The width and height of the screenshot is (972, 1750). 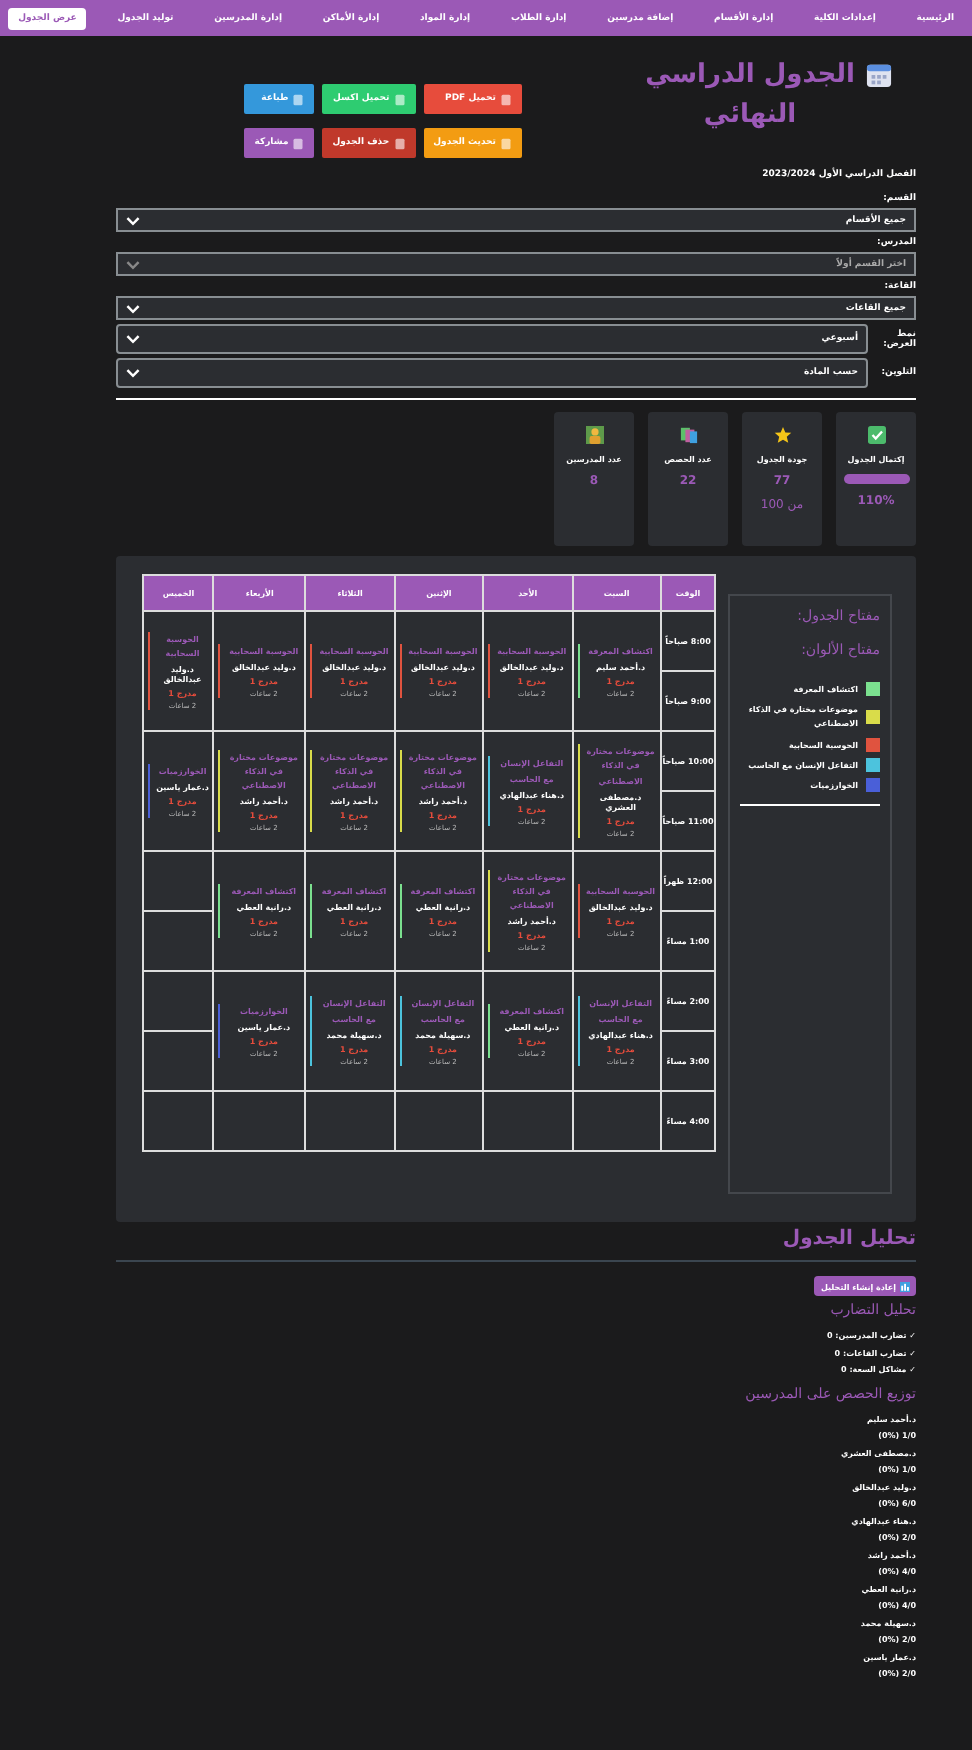 I want to click on progress-bar, so click(x=876, y=479).